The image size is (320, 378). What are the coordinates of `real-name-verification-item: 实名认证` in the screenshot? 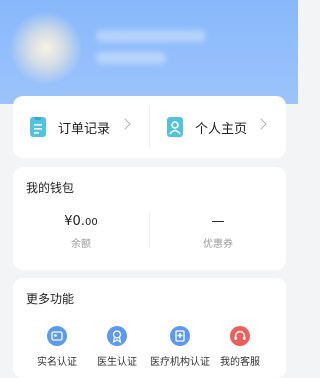 It's located at (57, 347).